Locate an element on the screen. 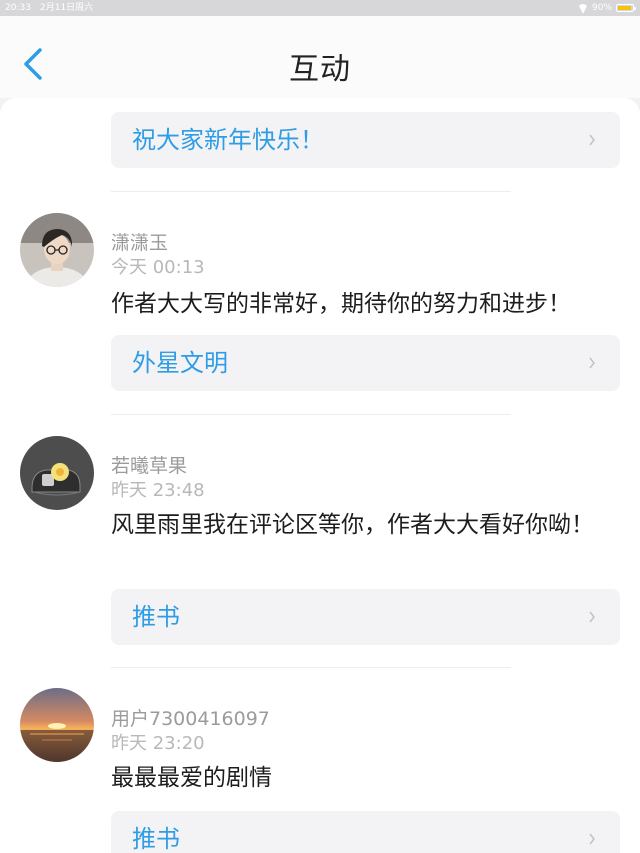 This screenshot has width=640, height=853. wifi-icon is located at coordinates (583, 8).